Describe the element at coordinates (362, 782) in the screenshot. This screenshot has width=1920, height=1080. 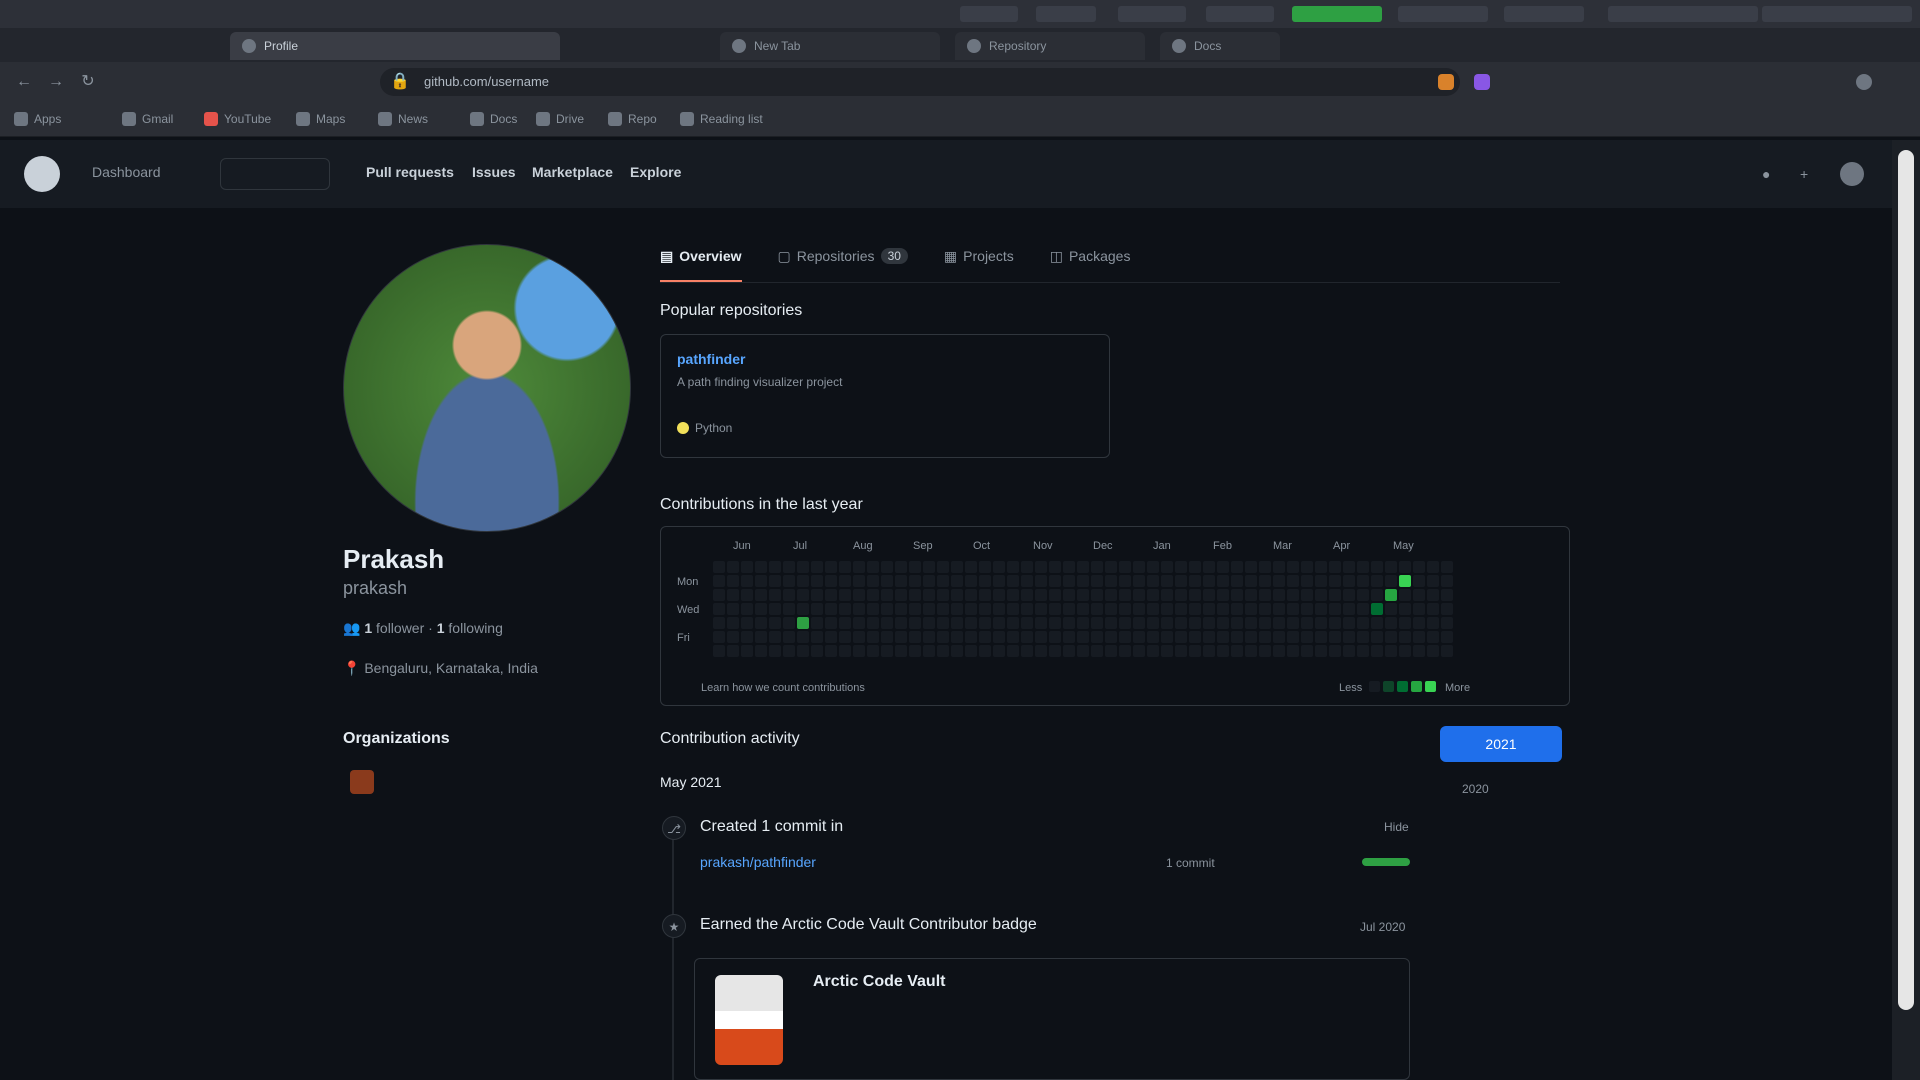
I see `organization-avatar` at that location.